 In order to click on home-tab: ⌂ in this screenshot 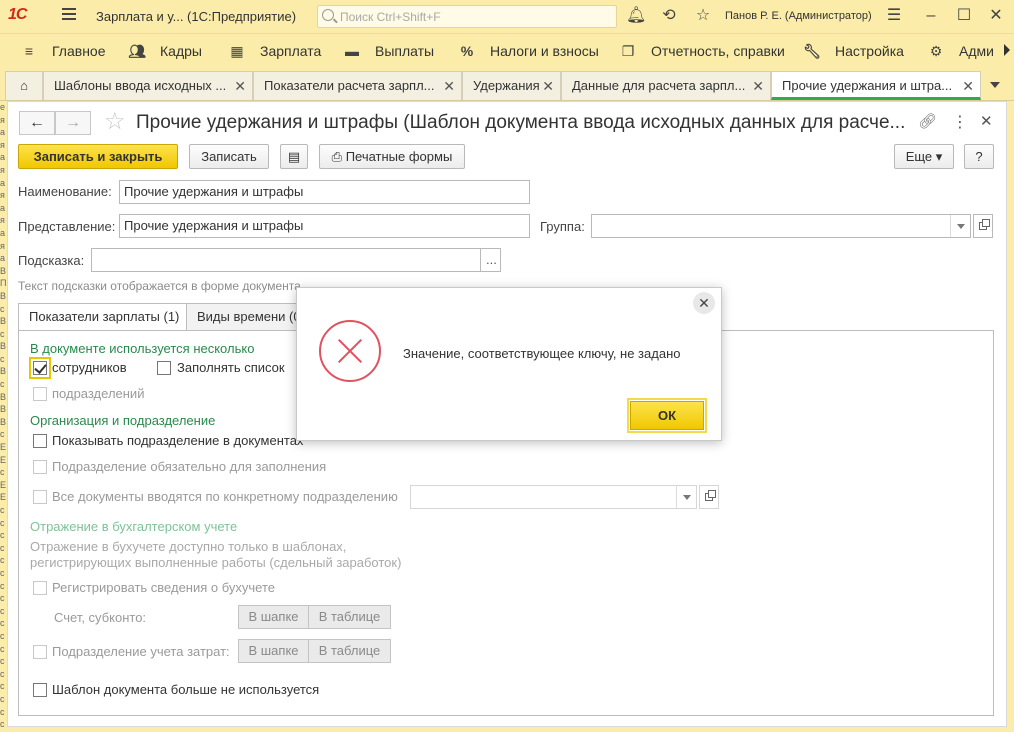, I will do `click(24, 85)`.